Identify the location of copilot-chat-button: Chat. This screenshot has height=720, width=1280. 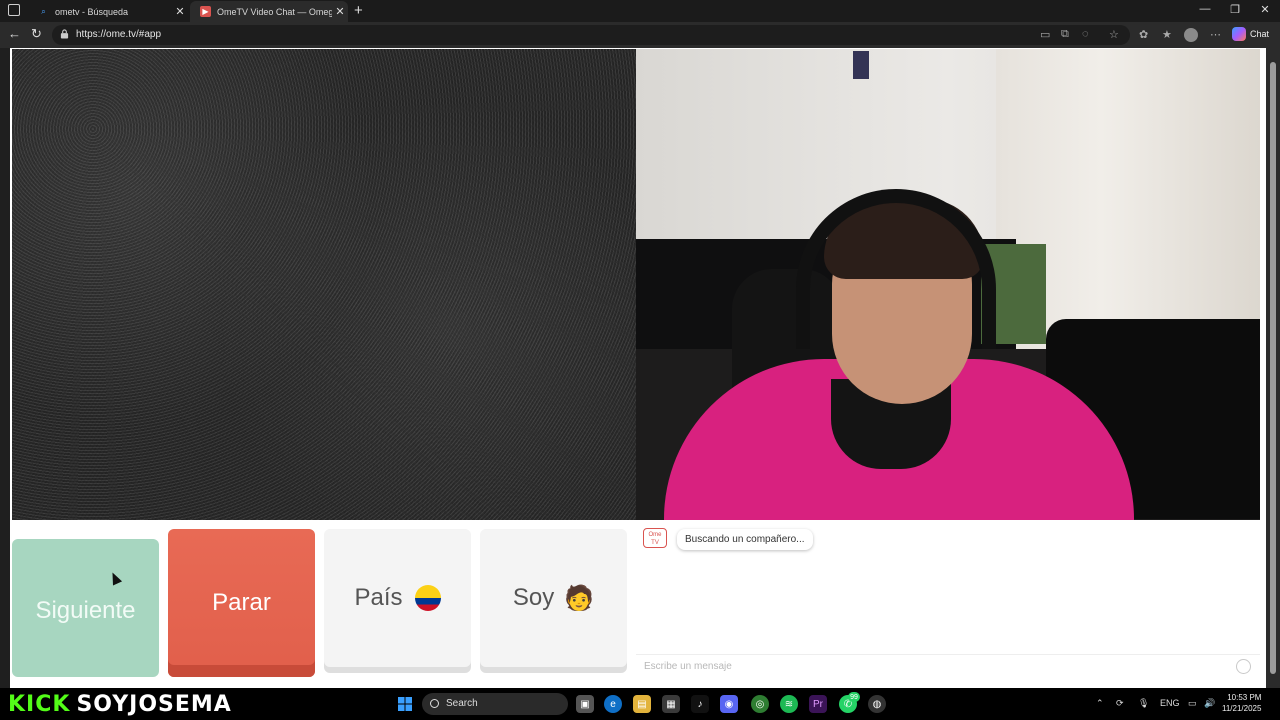
(1250, 34).